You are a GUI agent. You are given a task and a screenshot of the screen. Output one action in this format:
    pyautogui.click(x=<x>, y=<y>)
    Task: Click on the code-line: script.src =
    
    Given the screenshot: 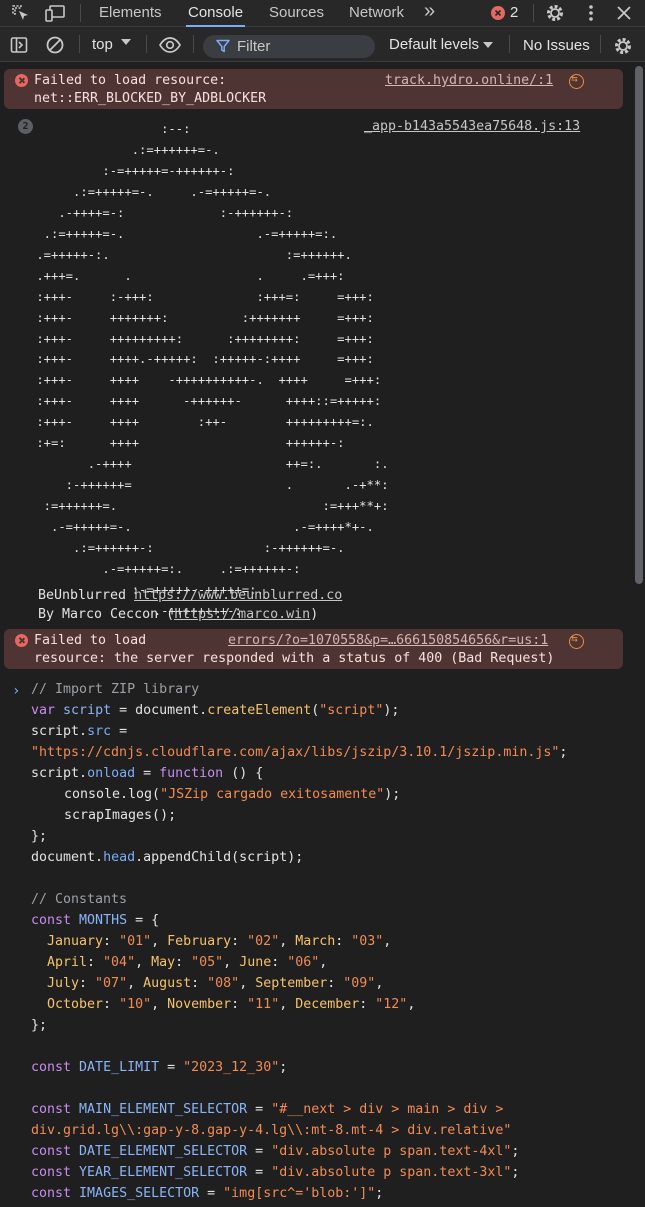 What is the action you would take?
    pyautogui.click(x=83, y=731)
    